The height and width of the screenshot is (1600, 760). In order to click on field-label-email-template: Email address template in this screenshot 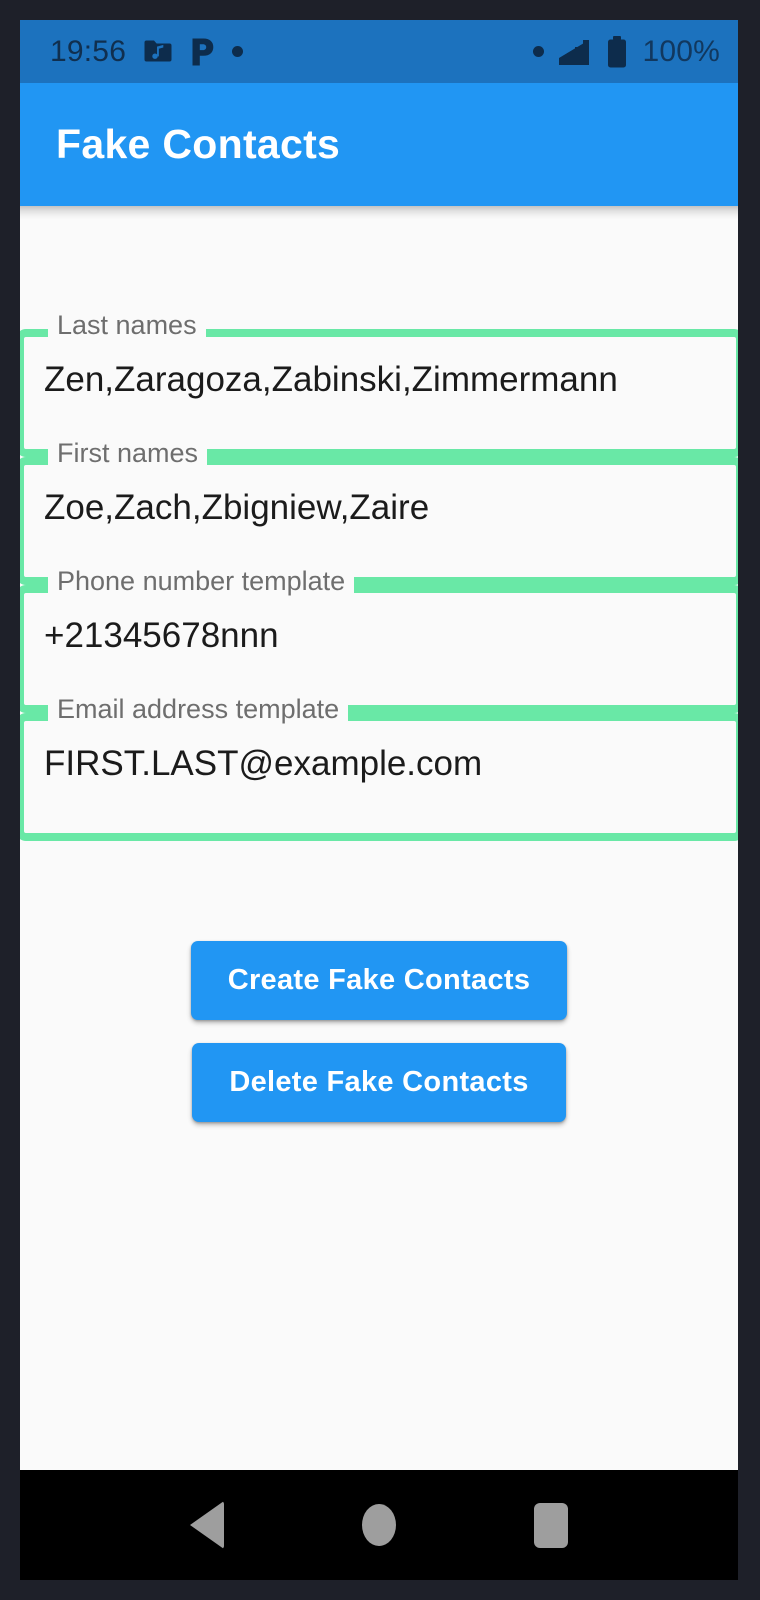, I will do `click(198, 709)`.